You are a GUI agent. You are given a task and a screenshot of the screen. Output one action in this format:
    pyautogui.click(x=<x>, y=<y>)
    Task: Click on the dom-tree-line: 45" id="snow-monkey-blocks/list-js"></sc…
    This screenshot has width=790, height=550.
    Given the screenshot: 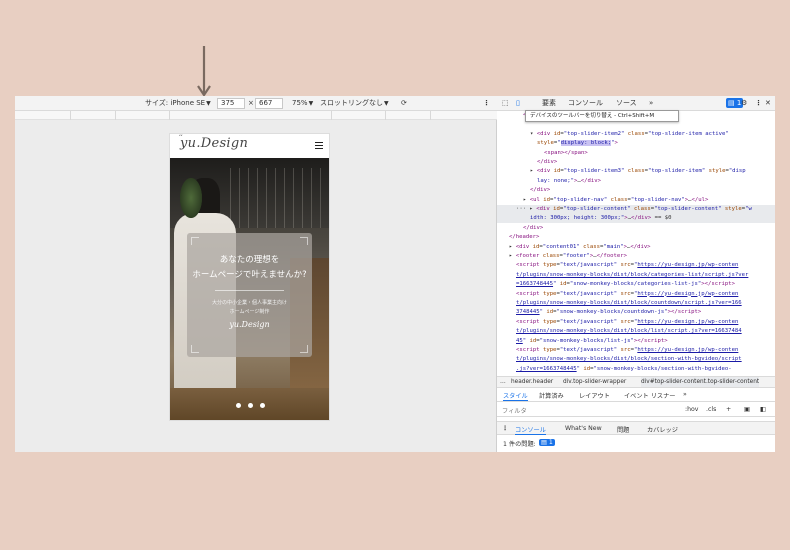 What is the action you would take?
    pyautogui.click(x=636, y=341)
    